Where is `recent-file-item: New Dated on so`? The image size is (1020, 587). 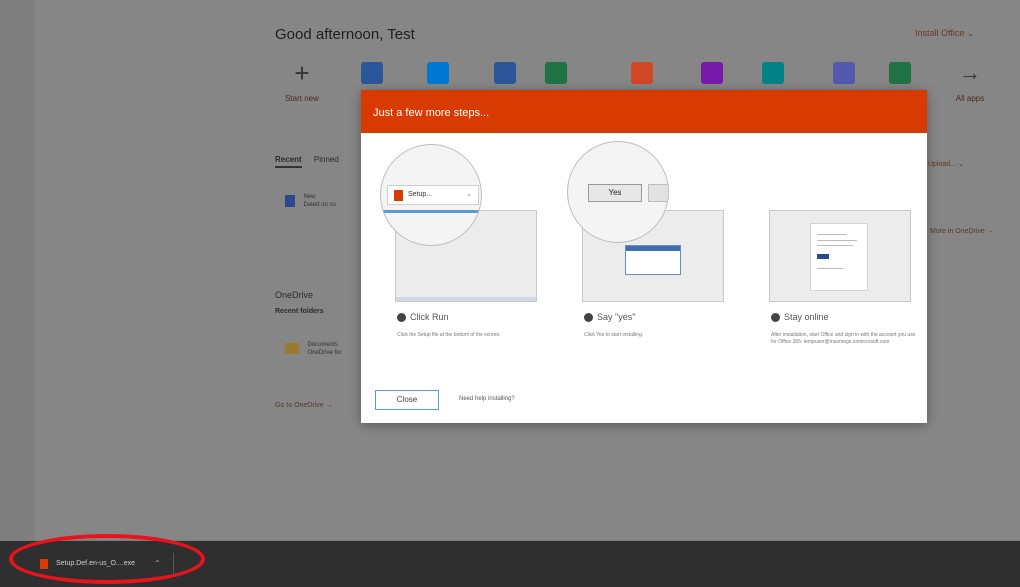 recent-file-item: New Dated on so is located at coordinates (310, 201).